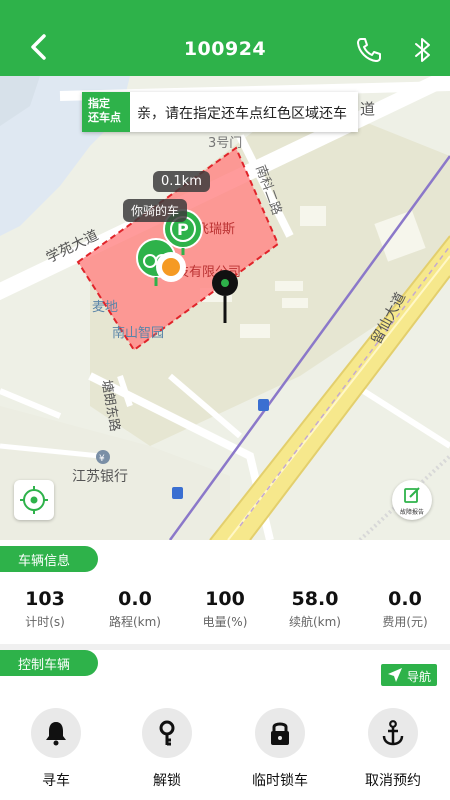  What do you see at coordinates (105, 307) in the screenshot?
I see `poi-maidi: 麦地` at bounding box center [105, 307].